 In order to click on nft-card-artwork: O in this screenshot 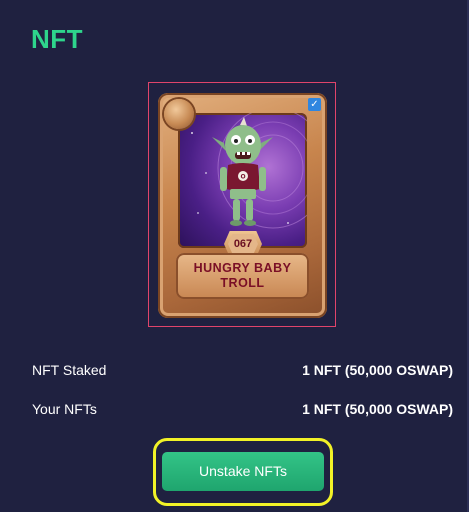, I will do `click(242, 180)`.